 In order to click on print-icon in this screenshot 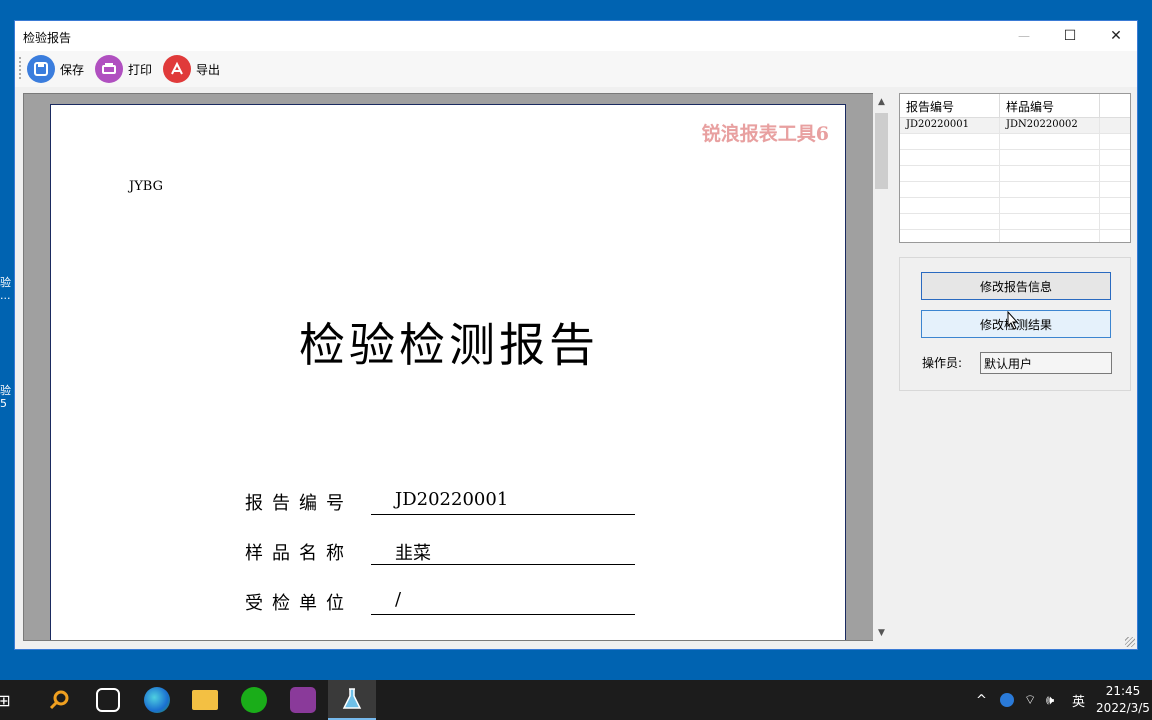, I will do `click(109, 69)`.